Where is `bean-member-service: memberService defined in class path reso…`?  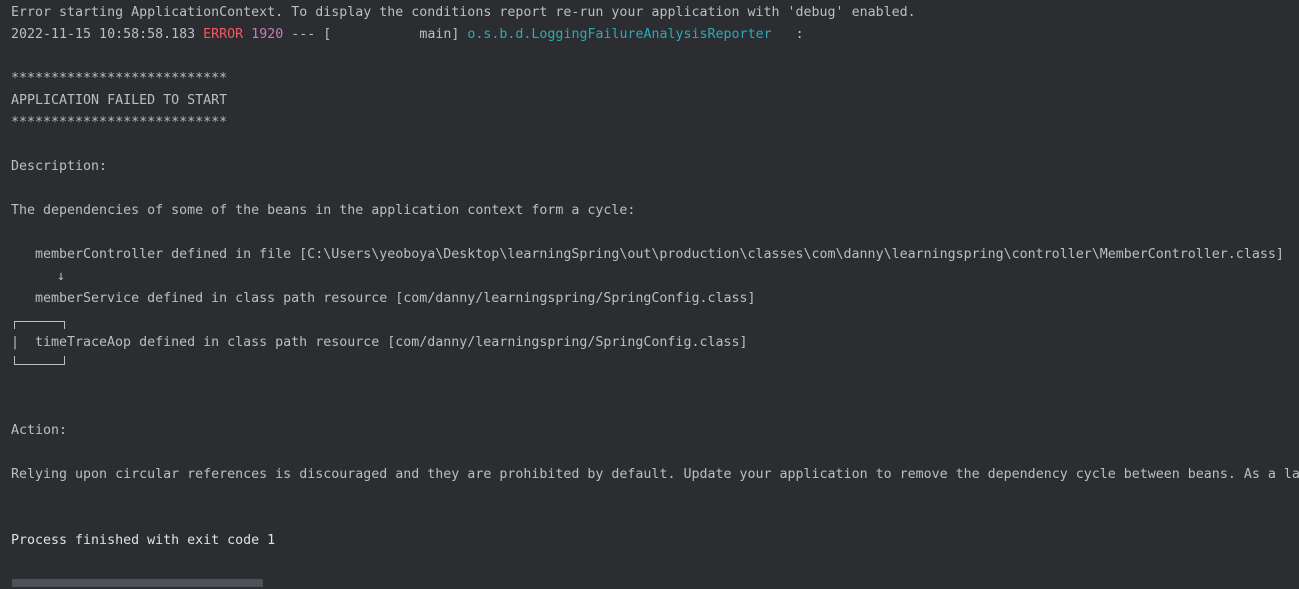
bean-member-service: memberService defined in class path reso… is located at coordinates (395, 298).